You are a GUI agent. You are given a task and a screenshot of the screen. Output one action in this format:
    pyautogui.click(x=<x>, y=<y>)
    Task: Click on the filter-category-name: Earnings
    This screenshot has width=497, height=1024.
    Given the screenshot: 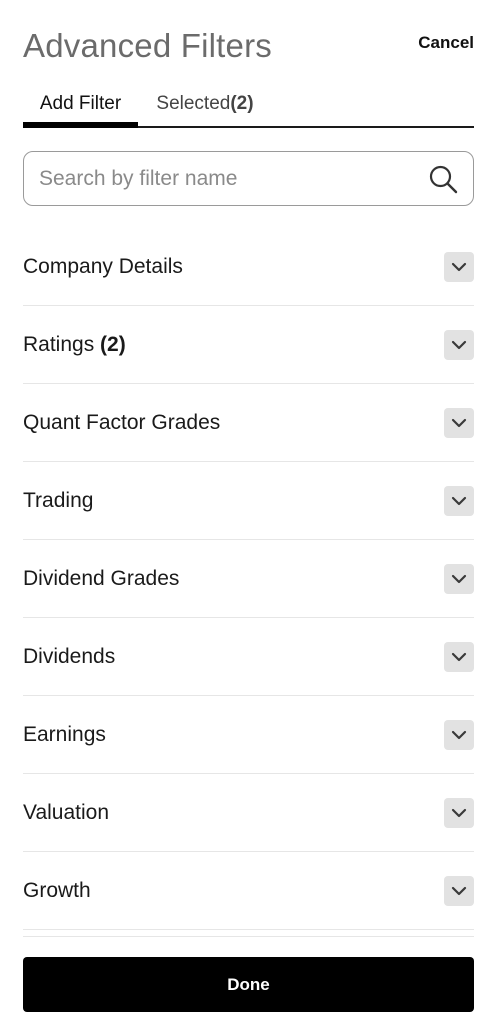 What is the action you would take?
    pyautogui.click(x=64, y=734)
    